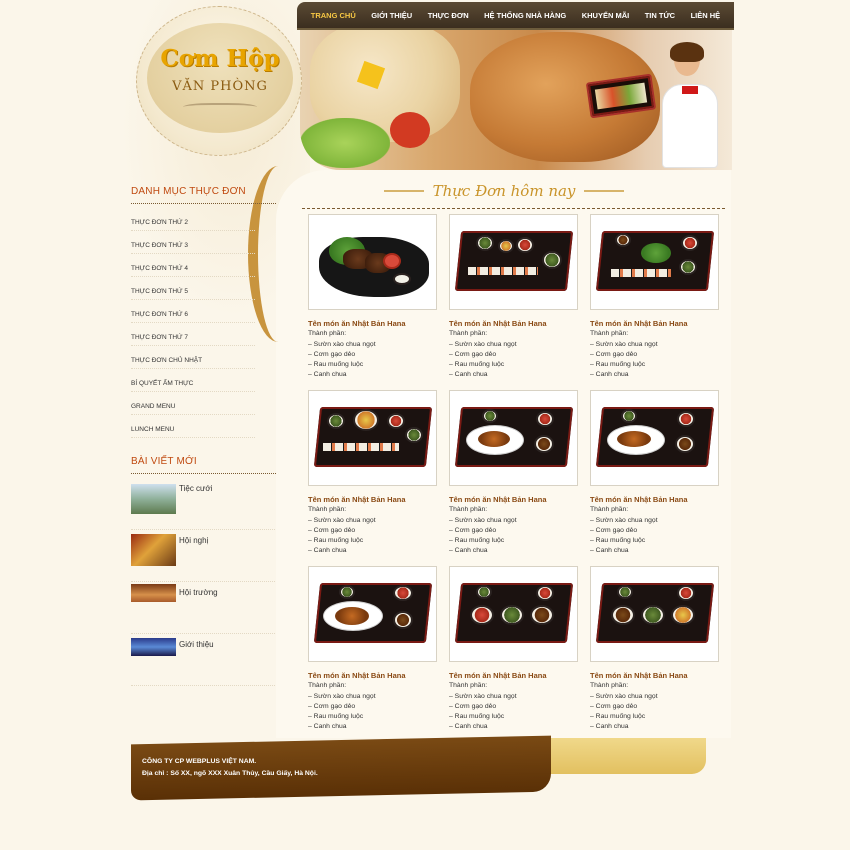  Describe the element at coordinates (513, 208) in the screenshot. I see `section-divider` at that location.